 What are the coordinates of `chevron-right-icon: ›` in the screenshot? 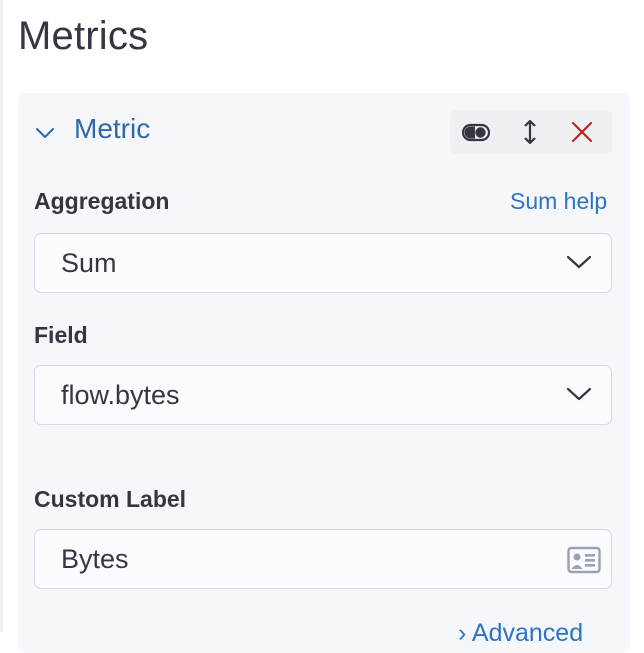 It's located at (462, 633).